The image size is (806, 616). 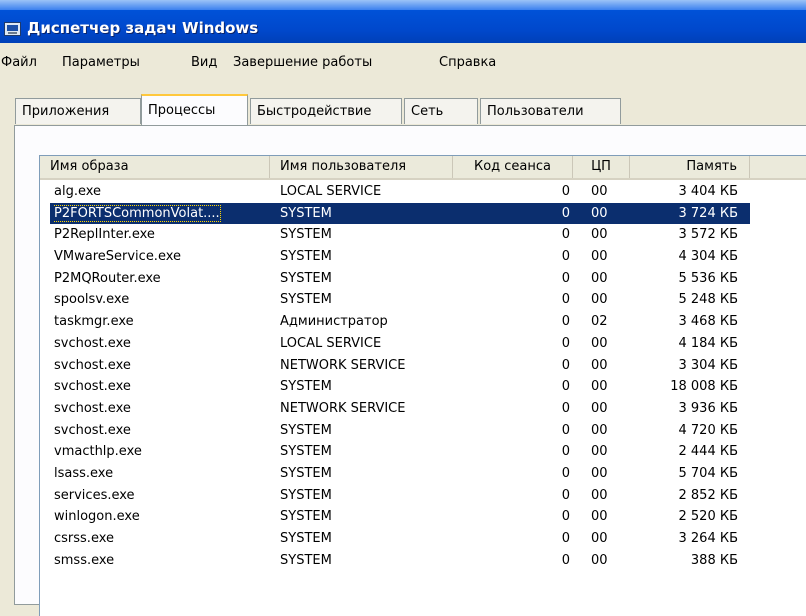 I want to click on menu-help: Справка, so click(x=467, y=62).